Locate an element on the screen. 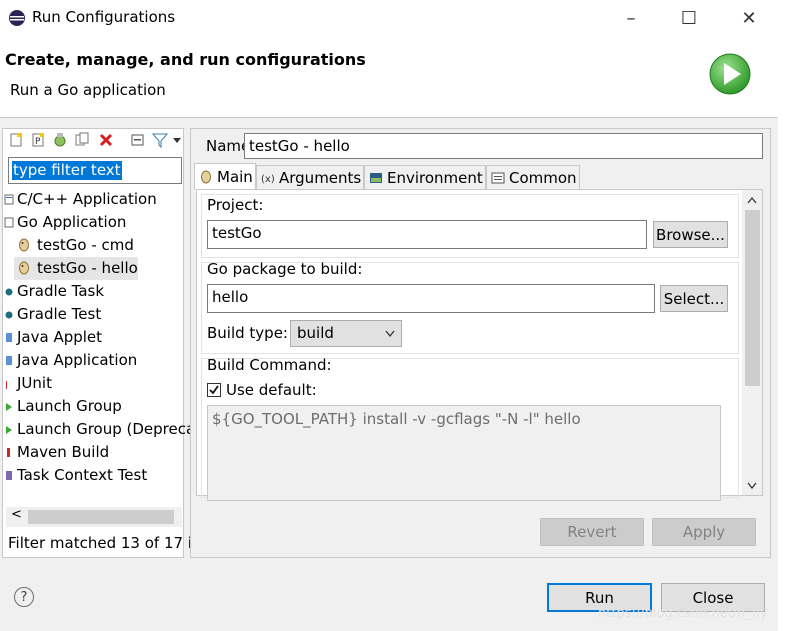  common-tab-icon is located at coordinates (498, 177).